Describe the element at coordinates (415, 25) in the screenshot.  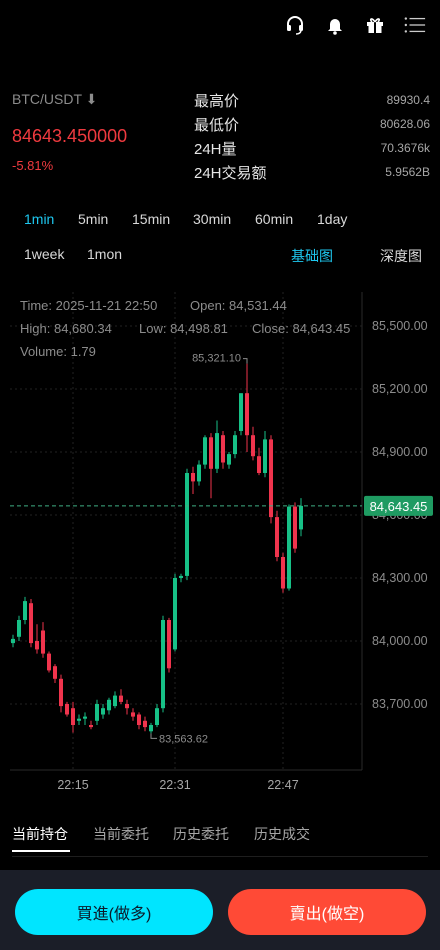
I see `menu-icon` at that location.